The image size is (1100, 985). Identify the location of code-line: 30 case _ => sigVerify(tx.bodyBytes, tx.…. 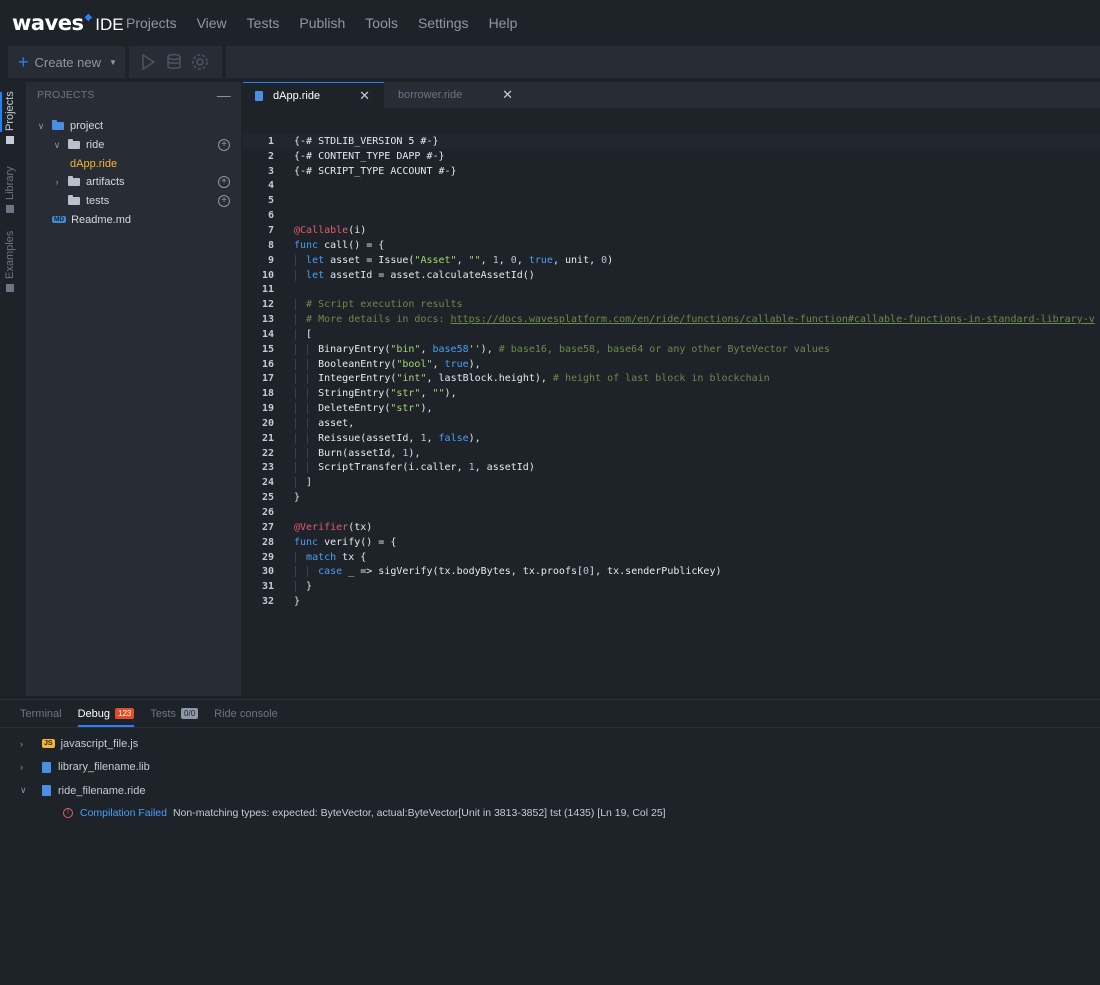
(671, 571).